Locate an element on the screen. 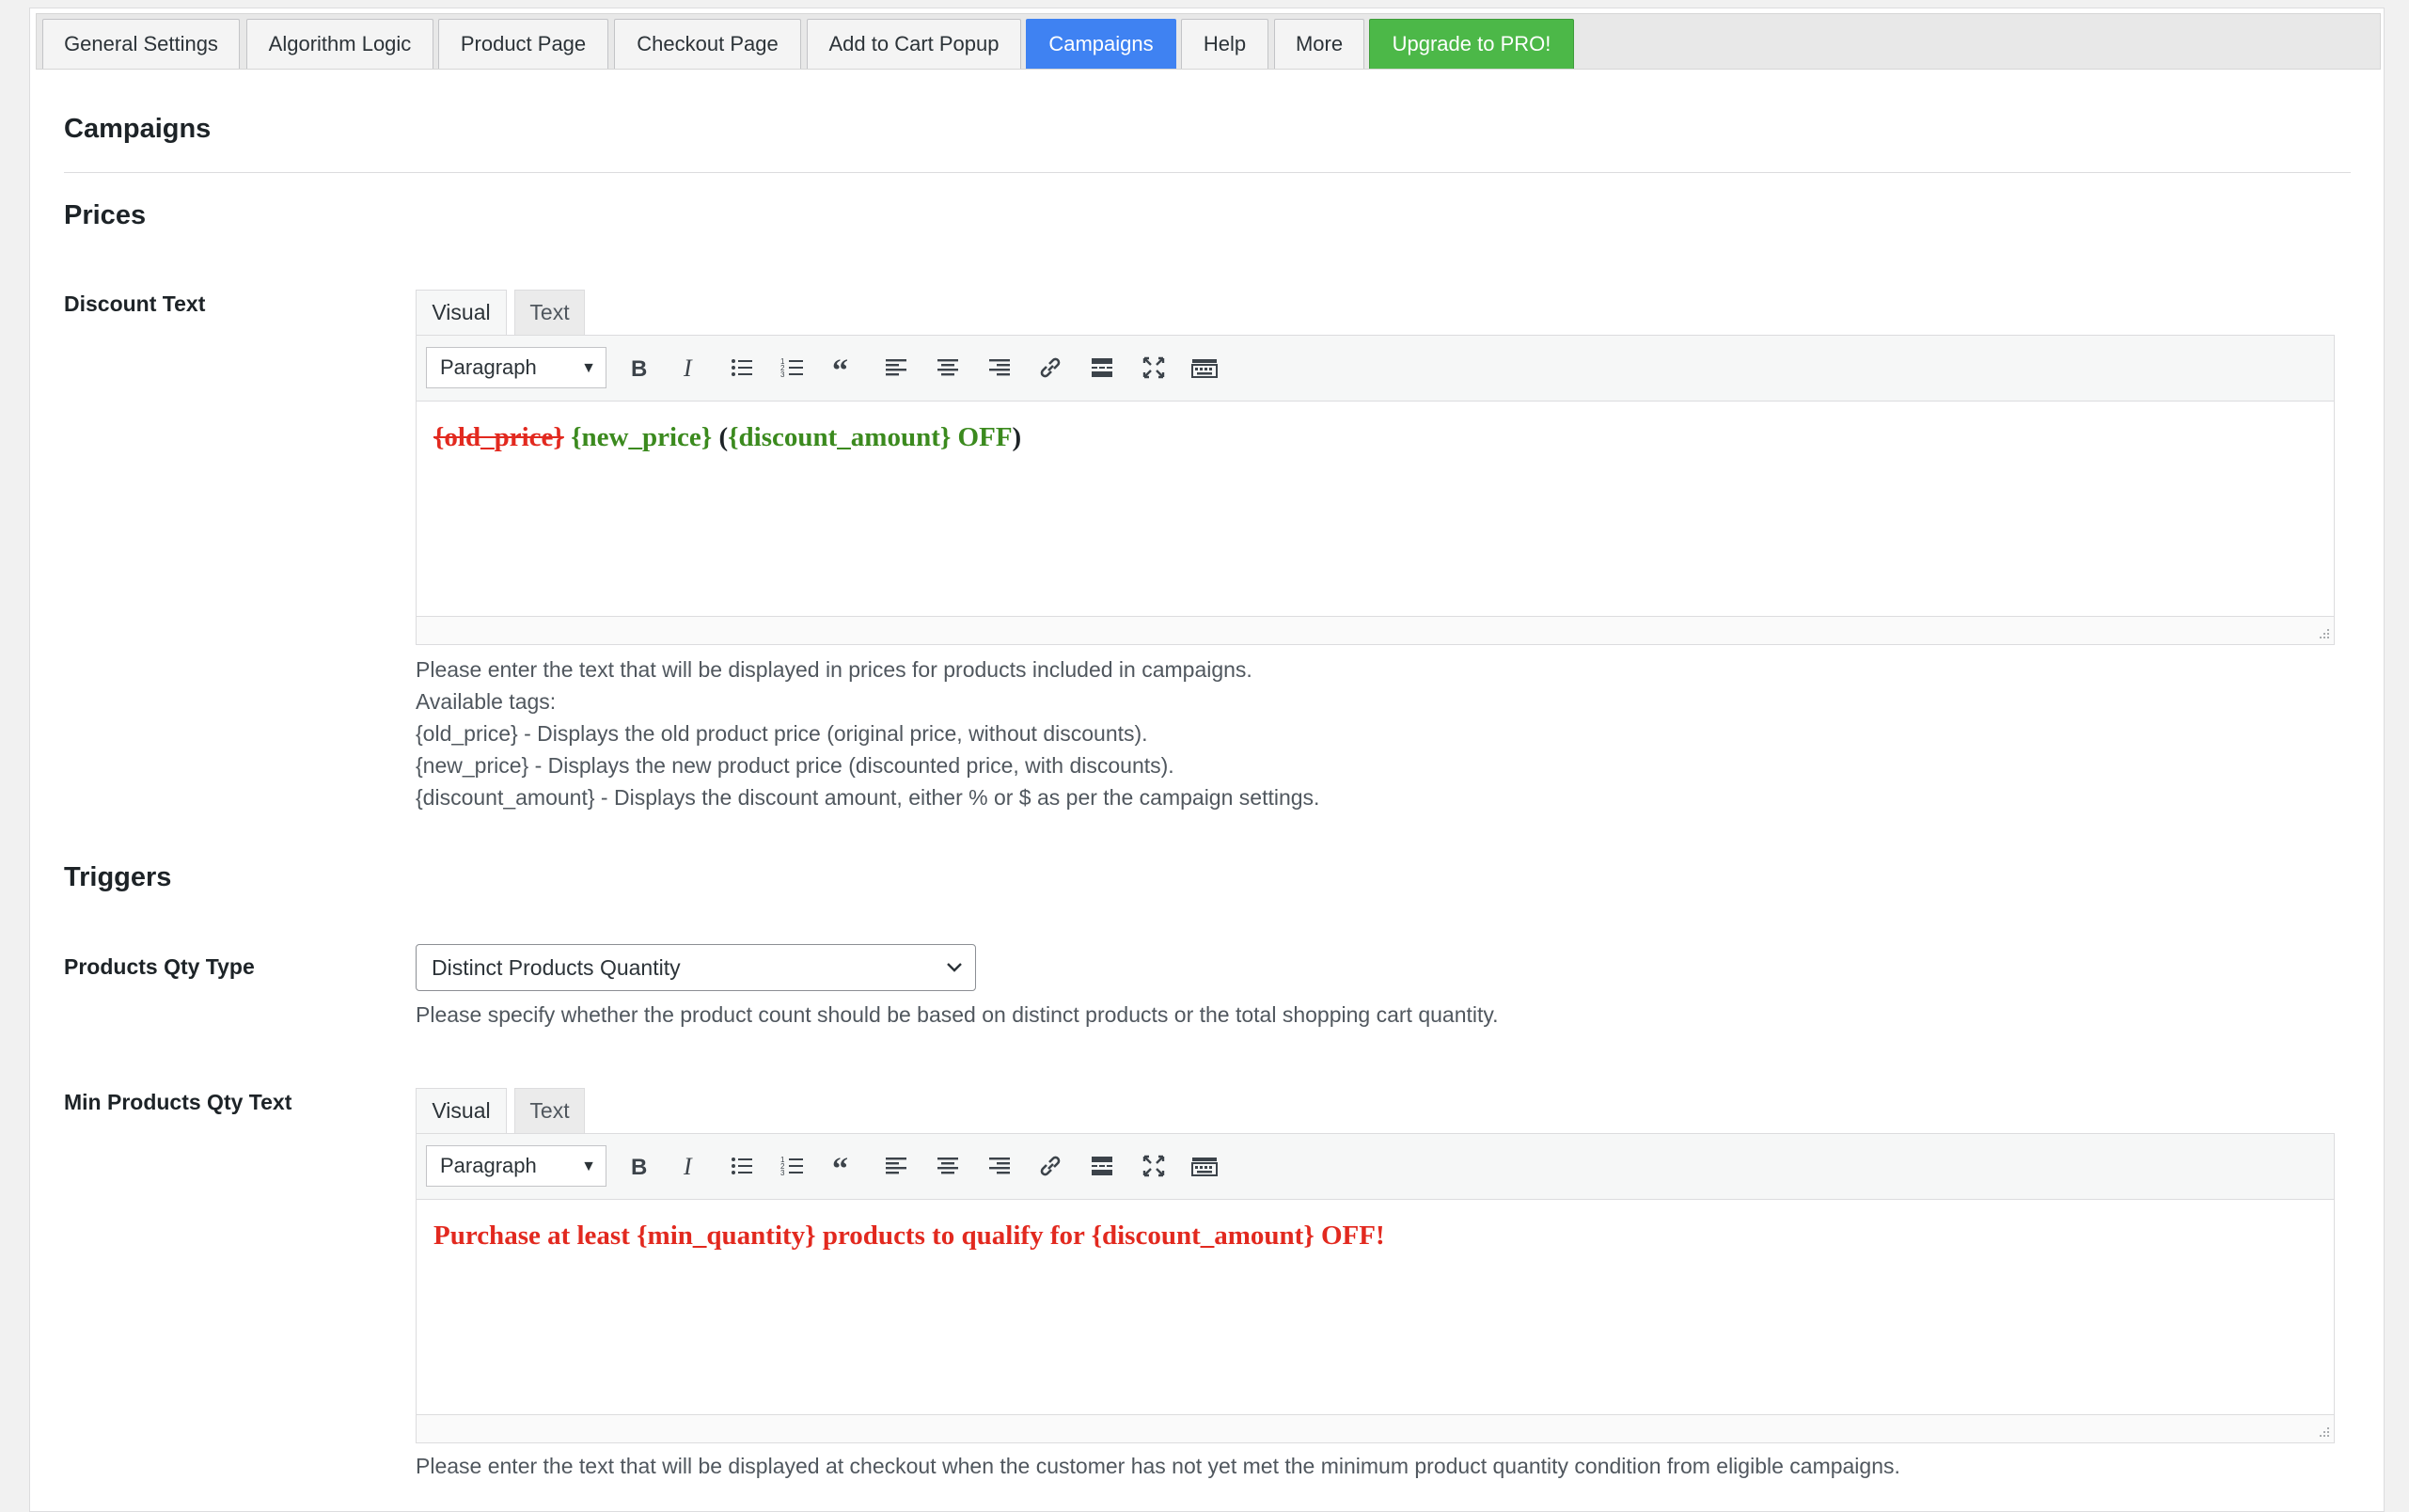 The image size is (2409, 1512). products-qty-type-label: Products Qty Type is located at coordinates (160, 966).